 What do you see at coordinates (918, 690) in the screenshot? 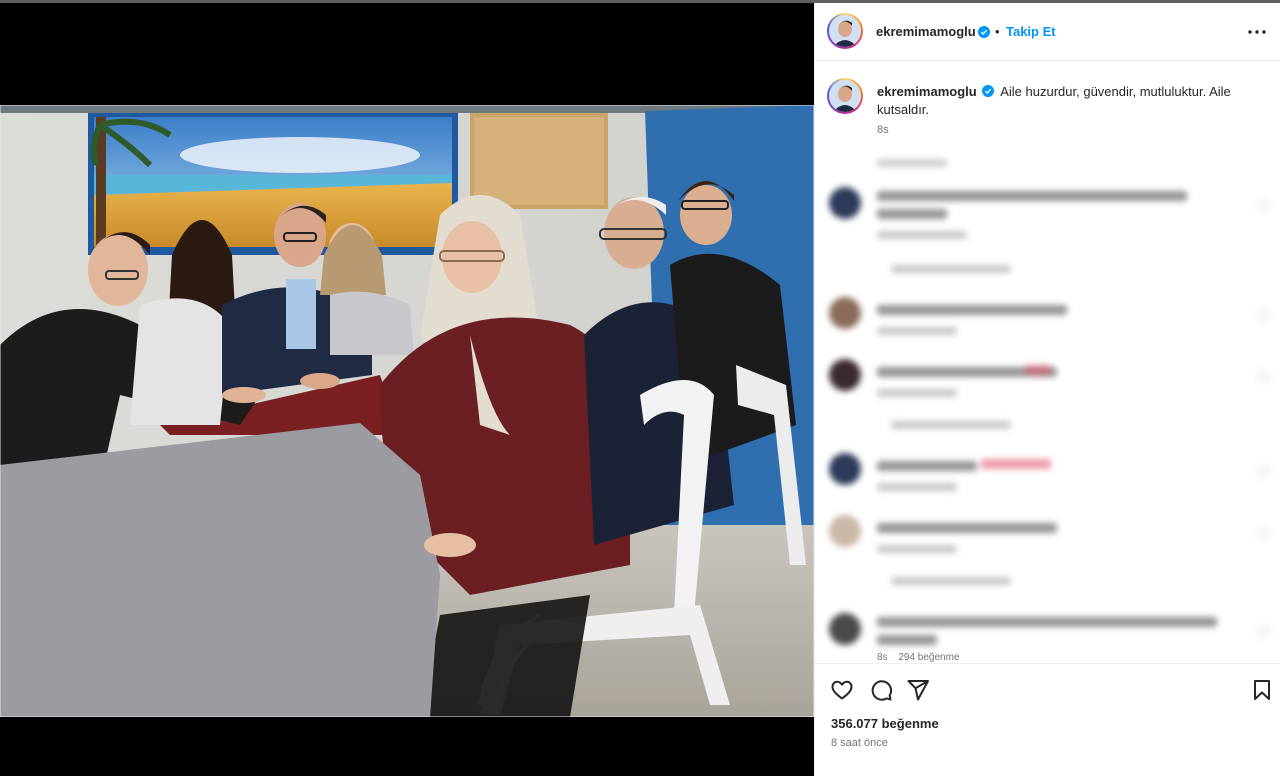
I see `share-icon` at bounding box center [918, 690].